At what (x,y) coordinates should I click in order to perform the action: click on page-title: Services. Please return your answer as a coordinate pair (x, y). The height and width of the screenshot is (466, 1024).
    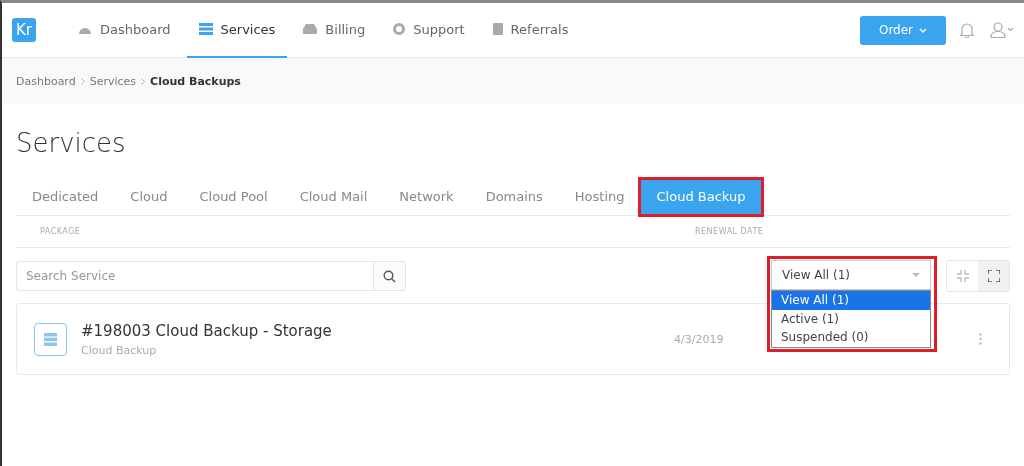
    Looking at the image, I should click on (71, 144).